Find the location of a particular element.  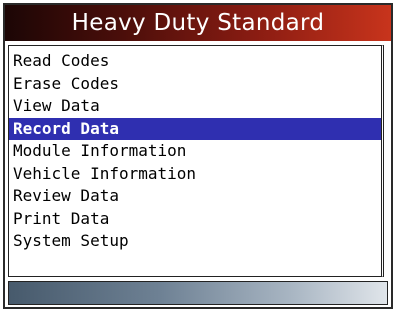

menu-item-view-data: View Data is located at coordinates (195, 106).